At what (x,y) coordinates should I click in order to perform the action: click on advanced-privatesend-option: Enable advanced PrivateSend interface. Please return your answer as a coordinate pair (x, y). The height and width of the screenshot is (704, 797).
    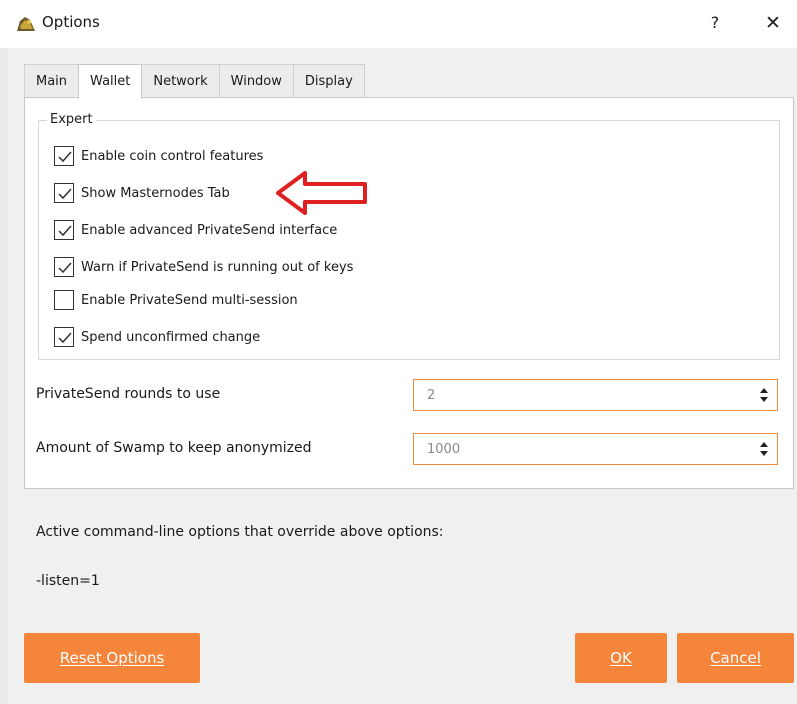
    Looking at the image, I should click on (195, 230).